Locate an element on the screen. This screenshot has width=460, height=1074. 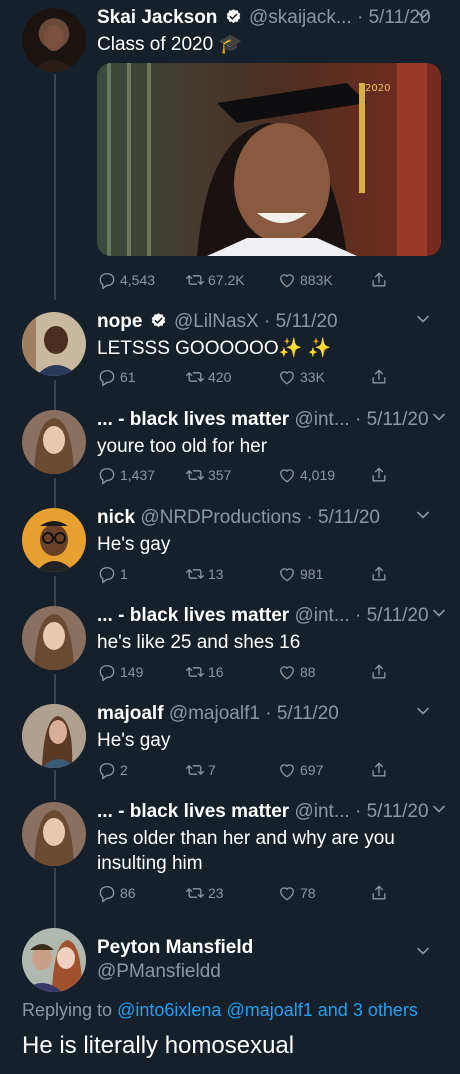
like-button: 697 is located at coordinates (300, 769).